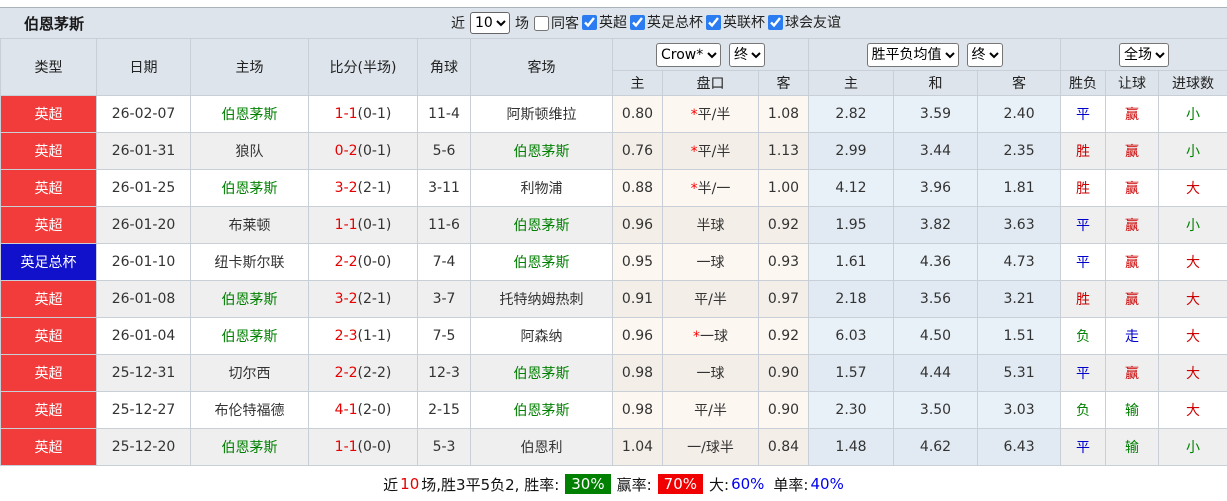 The width and height of the screenshot is (1227, 501). Describe the element at coordinates (710, 336) in the screenshot. I see `handicap: *一球` at that location.